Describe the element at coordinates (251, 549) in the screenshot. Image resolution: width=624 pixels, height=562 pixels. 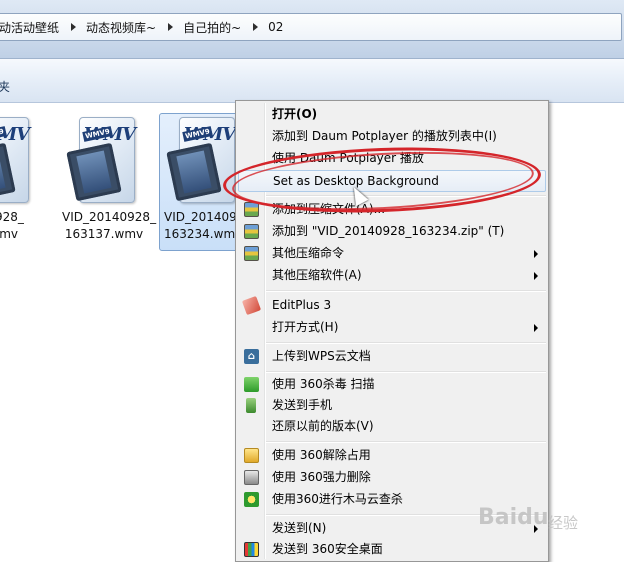
I see `desktop-360-icon` at that location.